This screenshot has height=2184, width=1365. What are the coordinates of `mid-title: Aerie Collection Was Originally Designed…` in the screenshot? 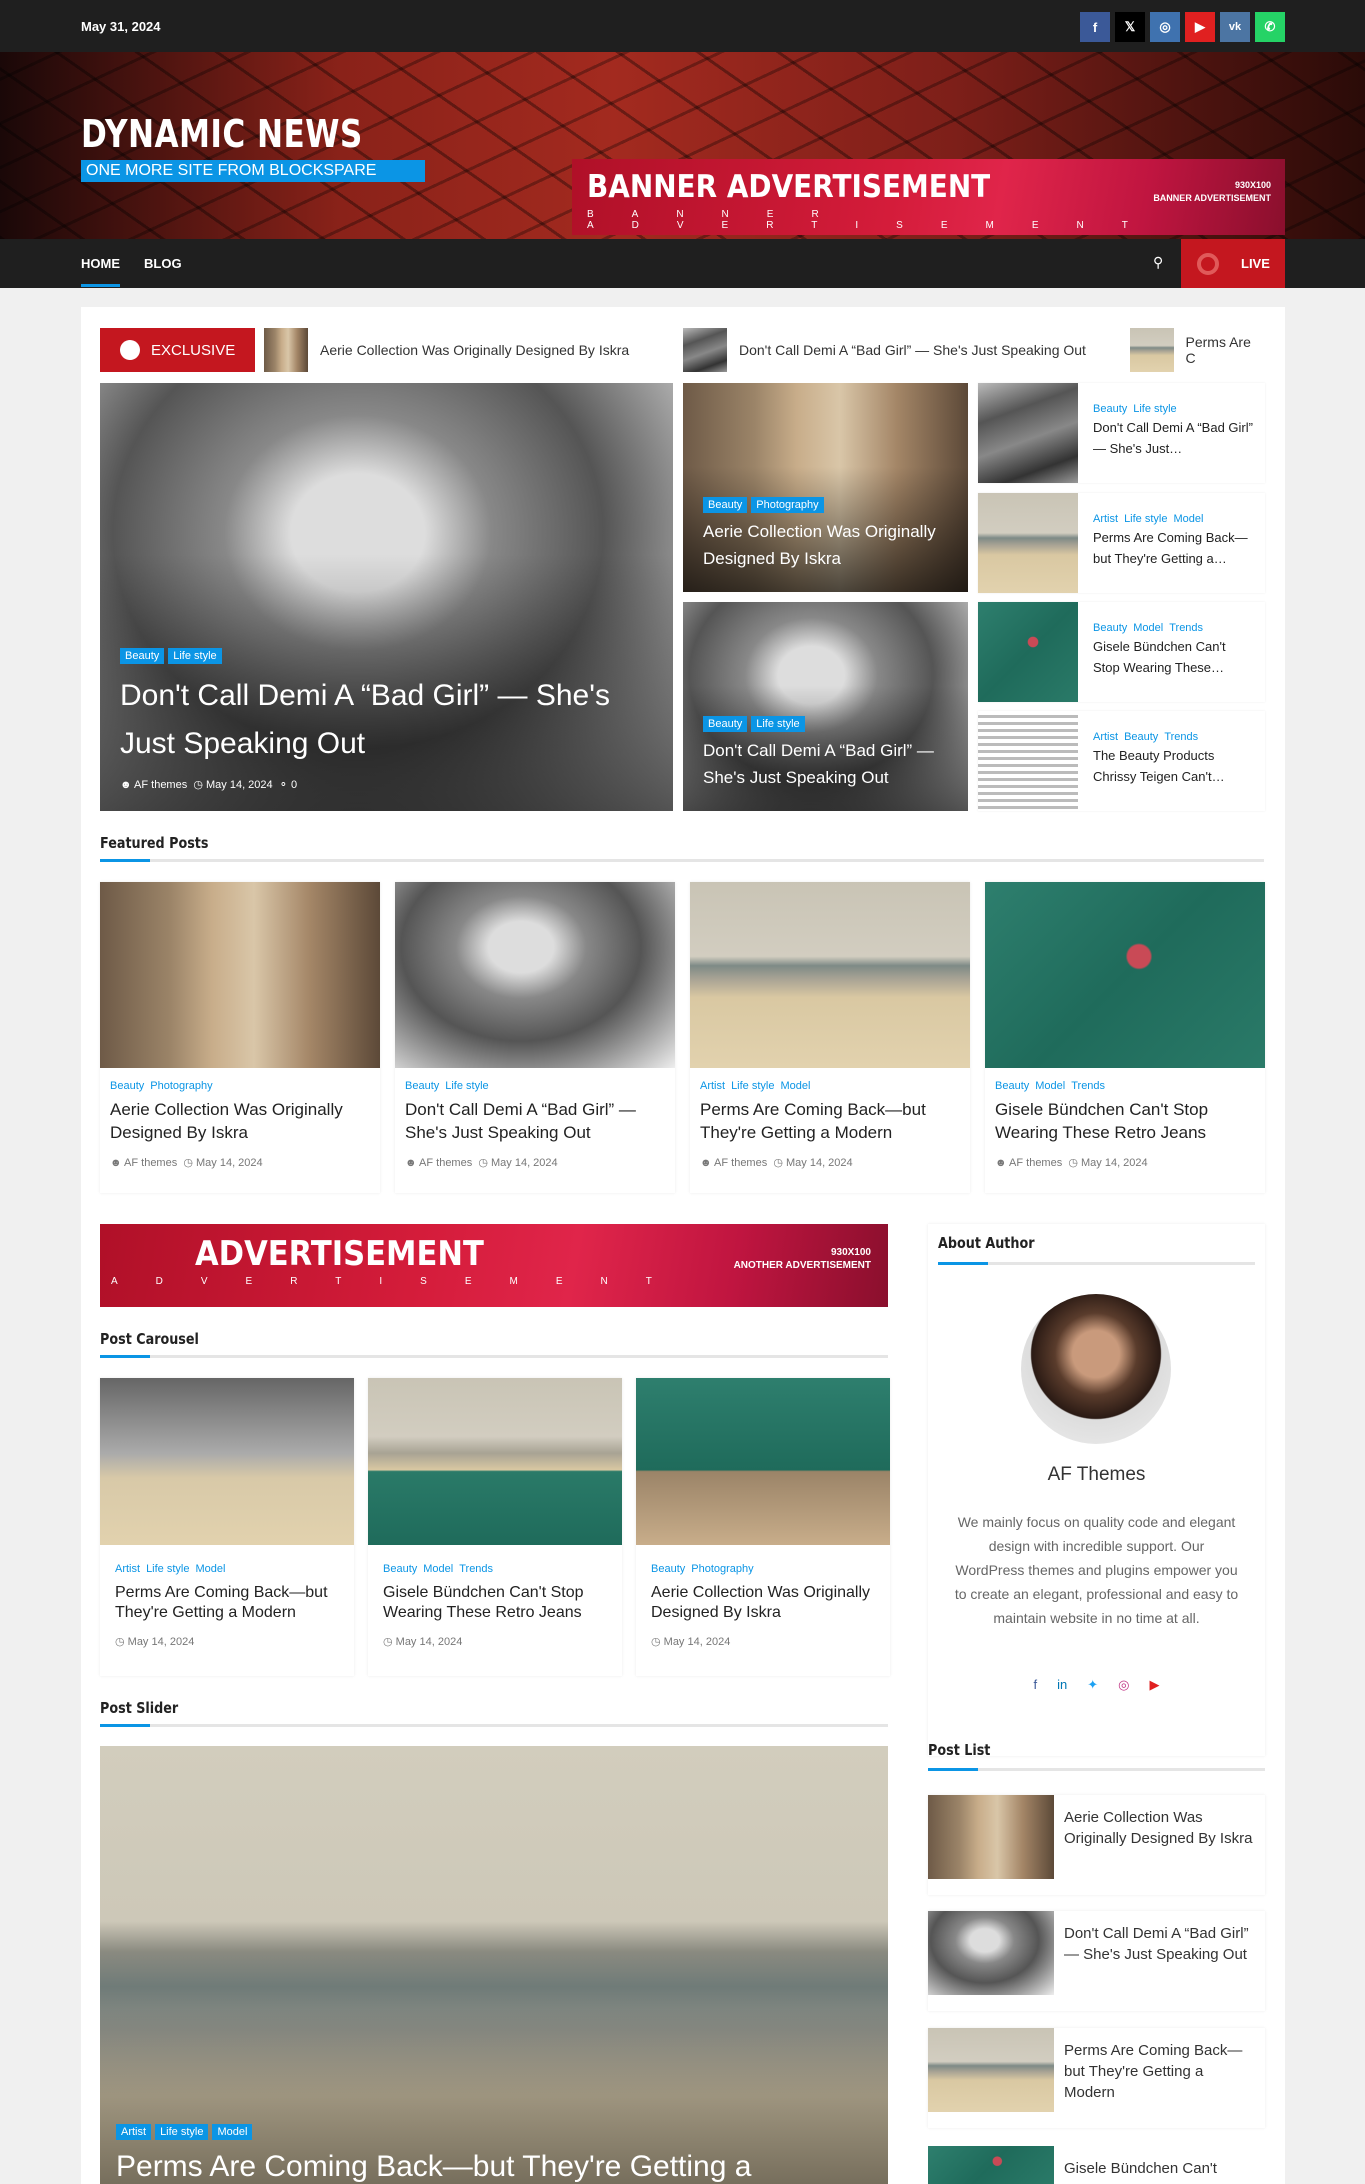 It's located at (825, 545).